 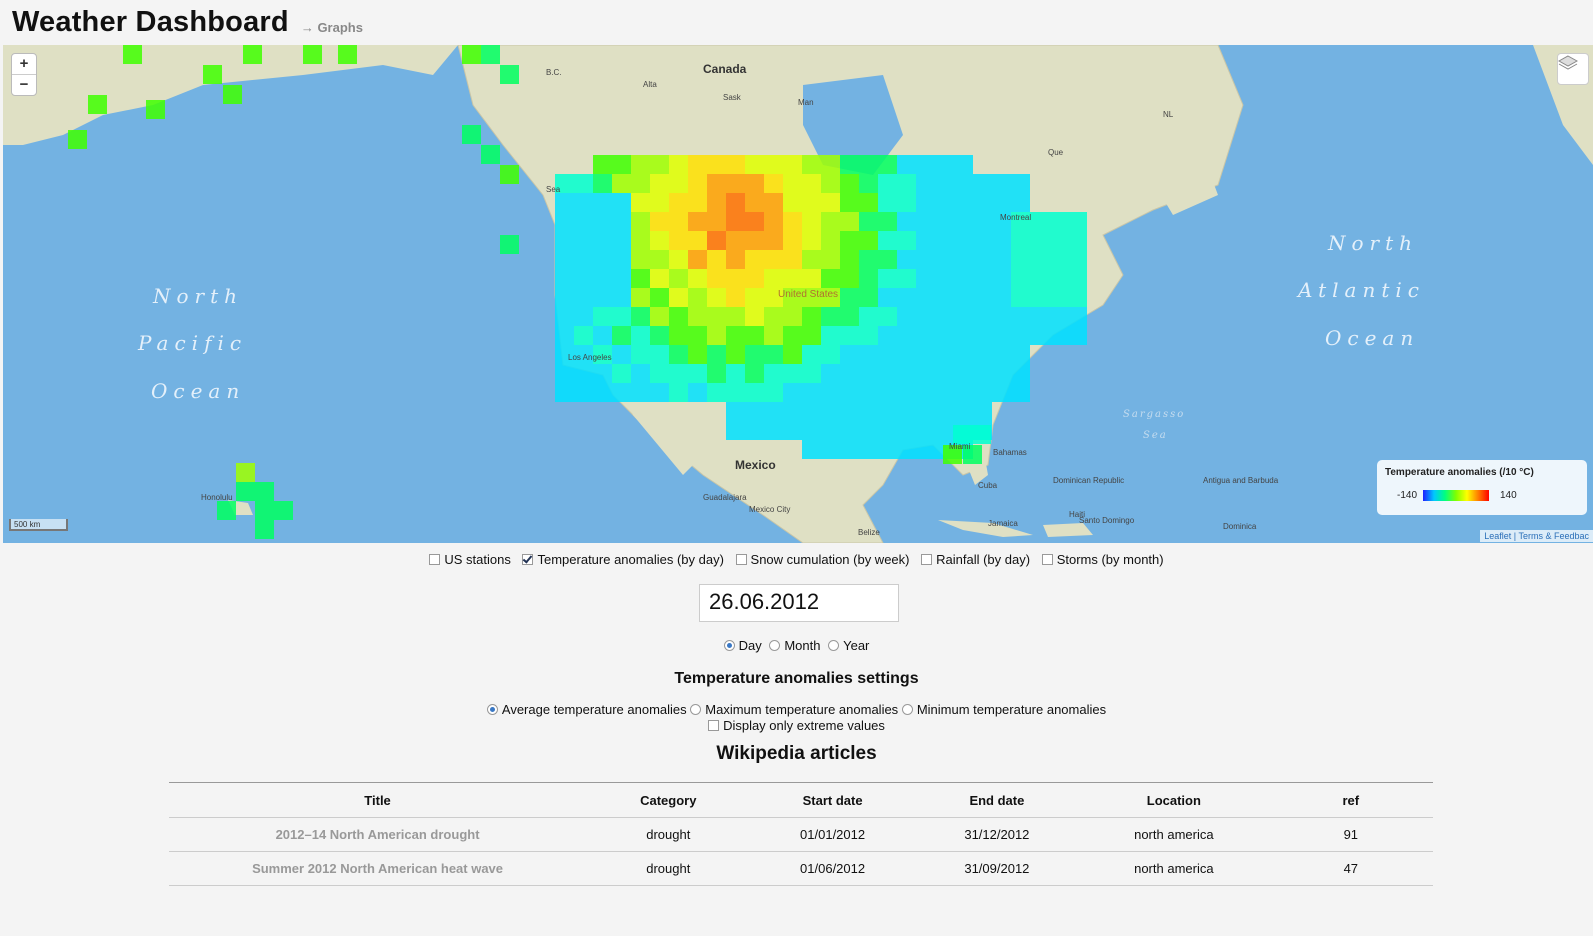 I want to click on article-link: Summer 2012 North American heat wave, so click(x=378, y=868).